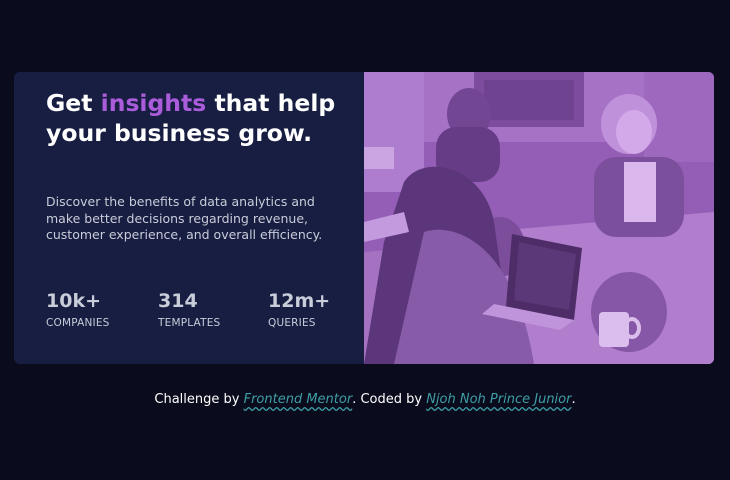 Image resolution: width=730 pixels, height=480 pixels. Describe the element at coordinates (573, 399) in the screenshot. I see `footer-suffix: .` at that location.